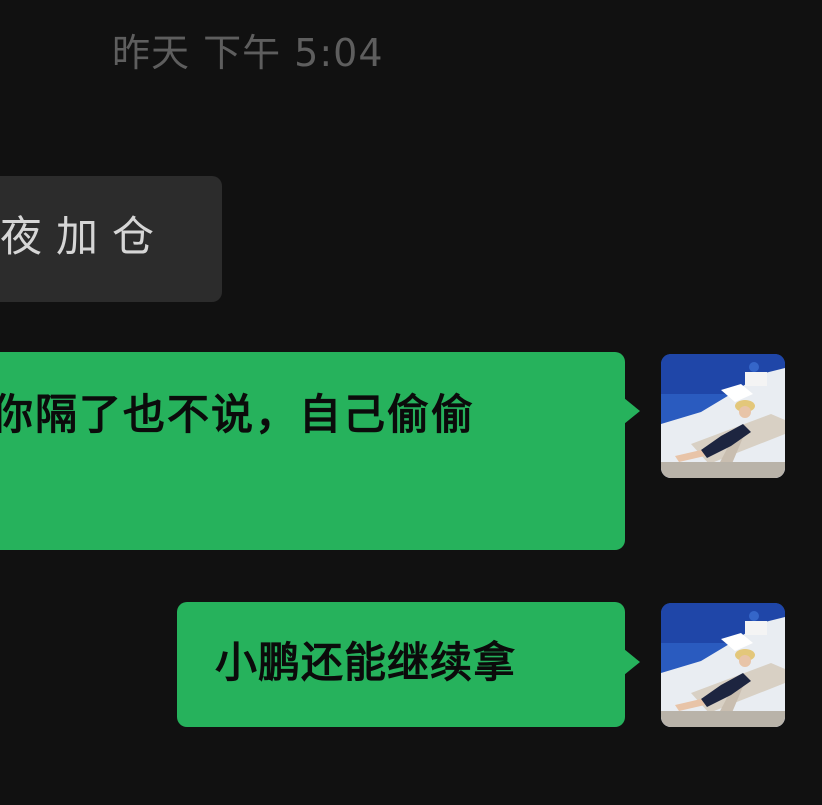 The image size is (822, 805). I want to click on chat-timestamp: 昨天 下午 5:04, so click(248, 53).